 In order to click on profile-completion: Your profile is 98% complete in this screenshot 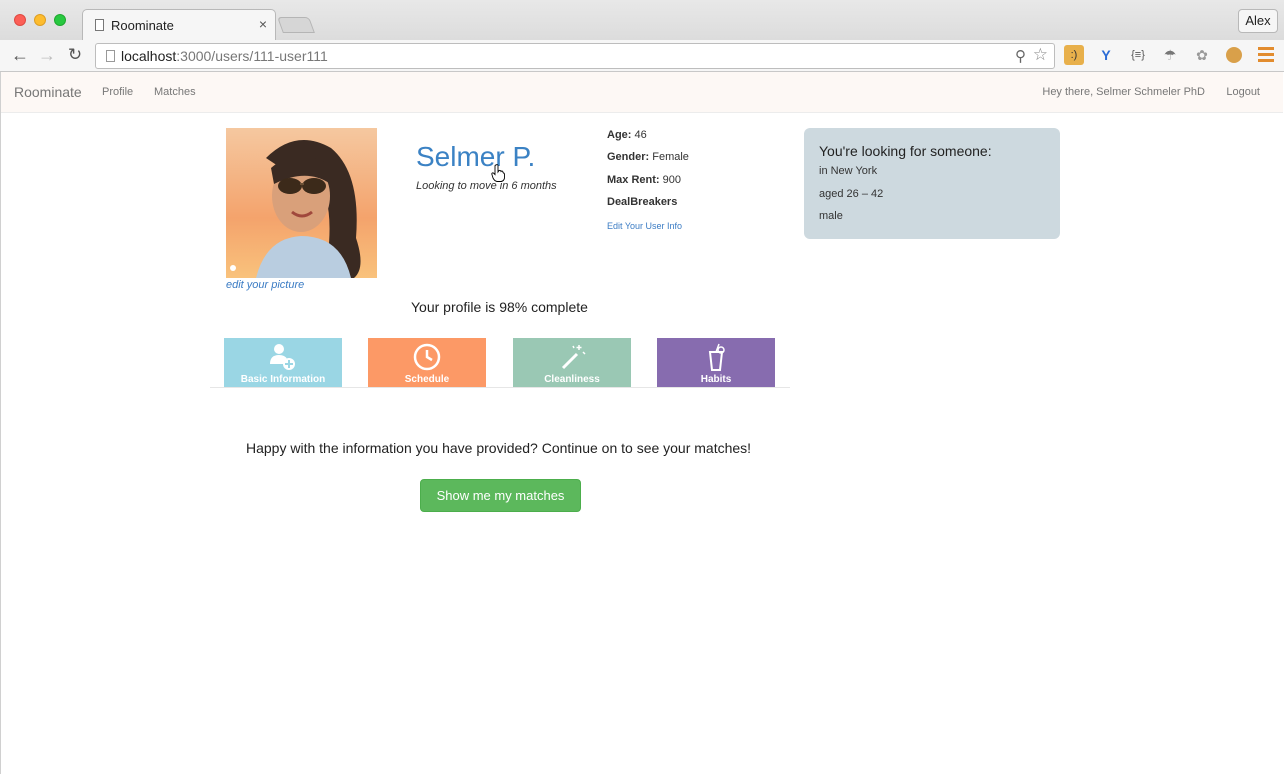, I will do `click(499, 307)`.